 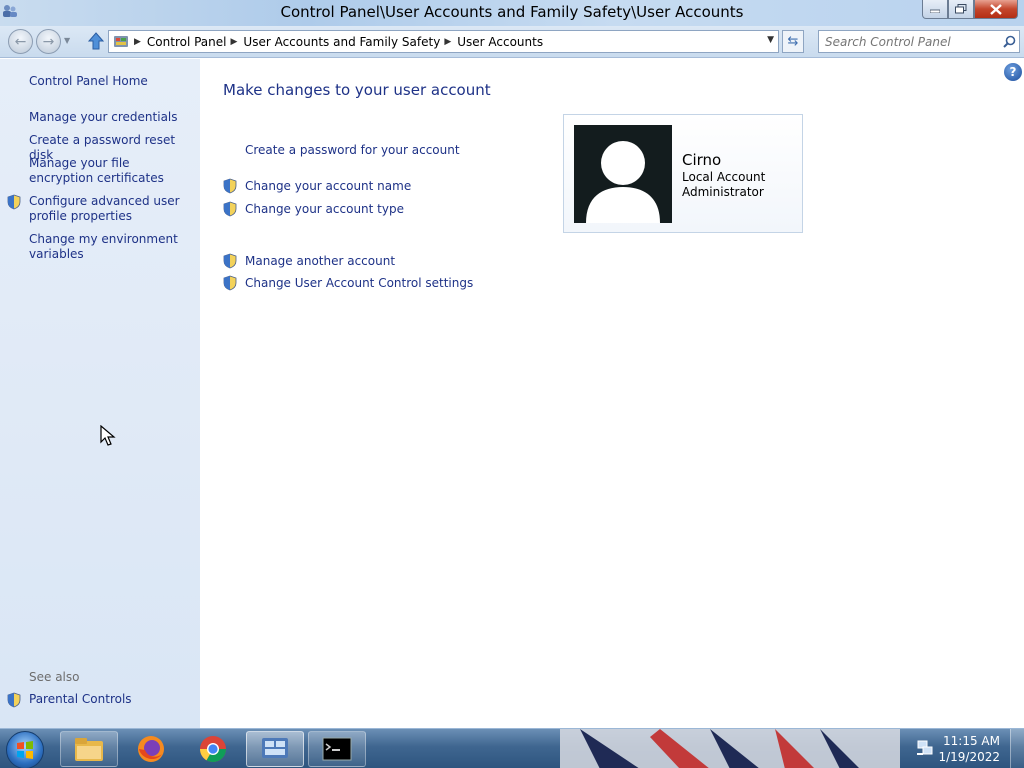 I want to click on taskbar-control-panel, so click(x=275, y=749).